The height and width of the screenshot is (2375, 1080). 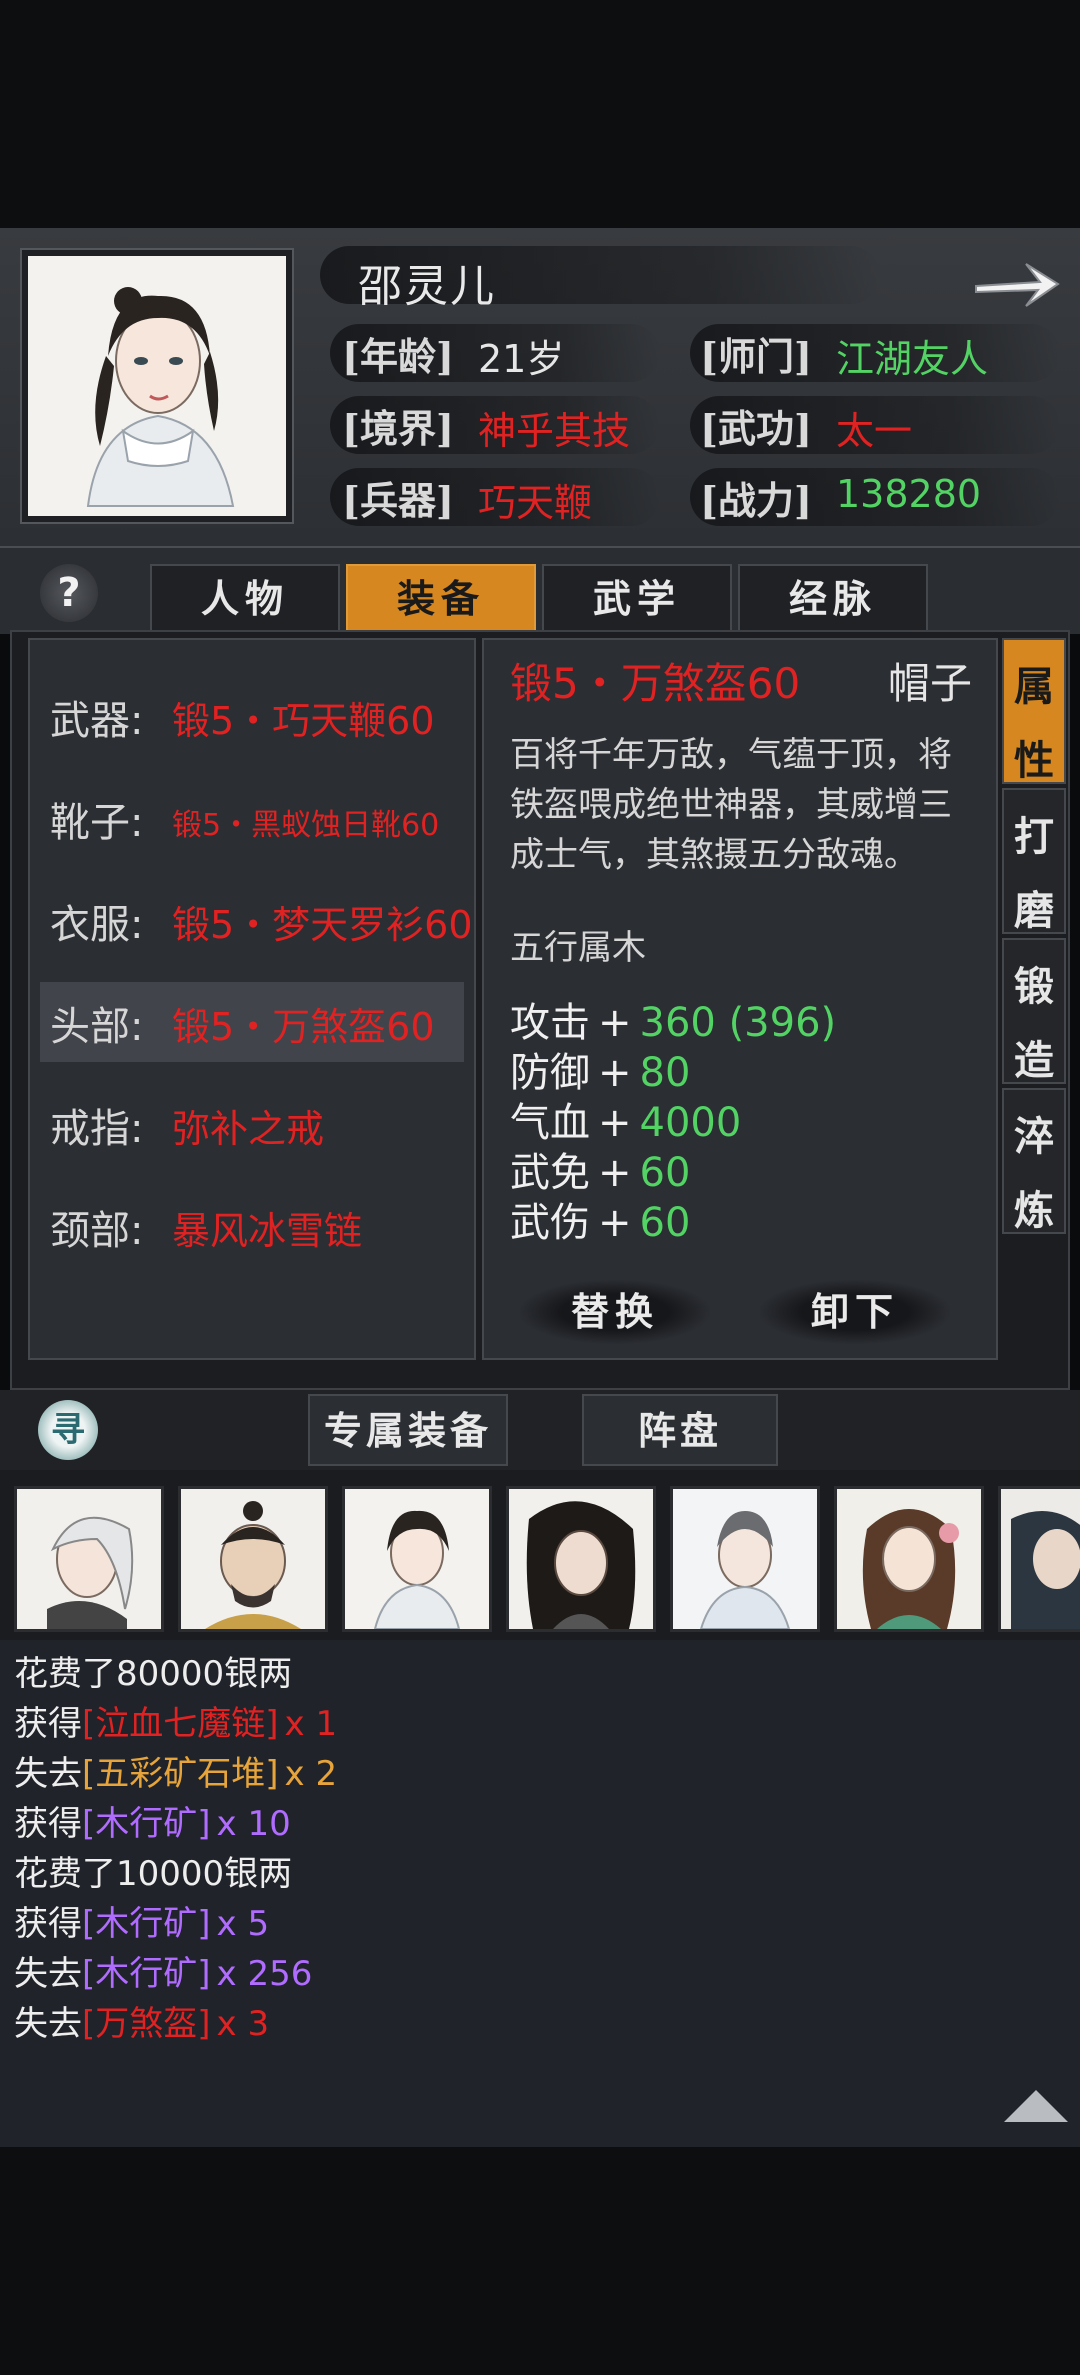 I want to click on stat-label-age: [年龄], so click(x=398, y=356).